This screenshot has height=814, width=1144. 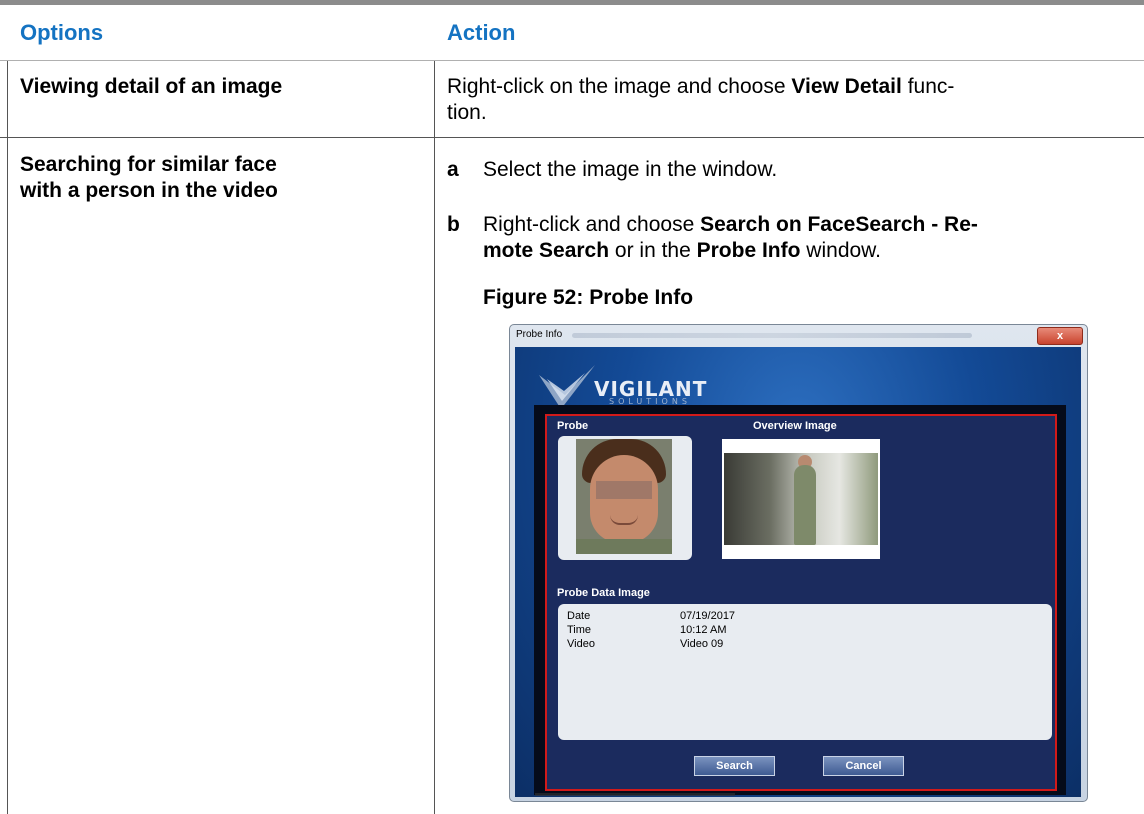 I want to click on probe-data-label: Probe Data Image, so click(x=603, y=593).